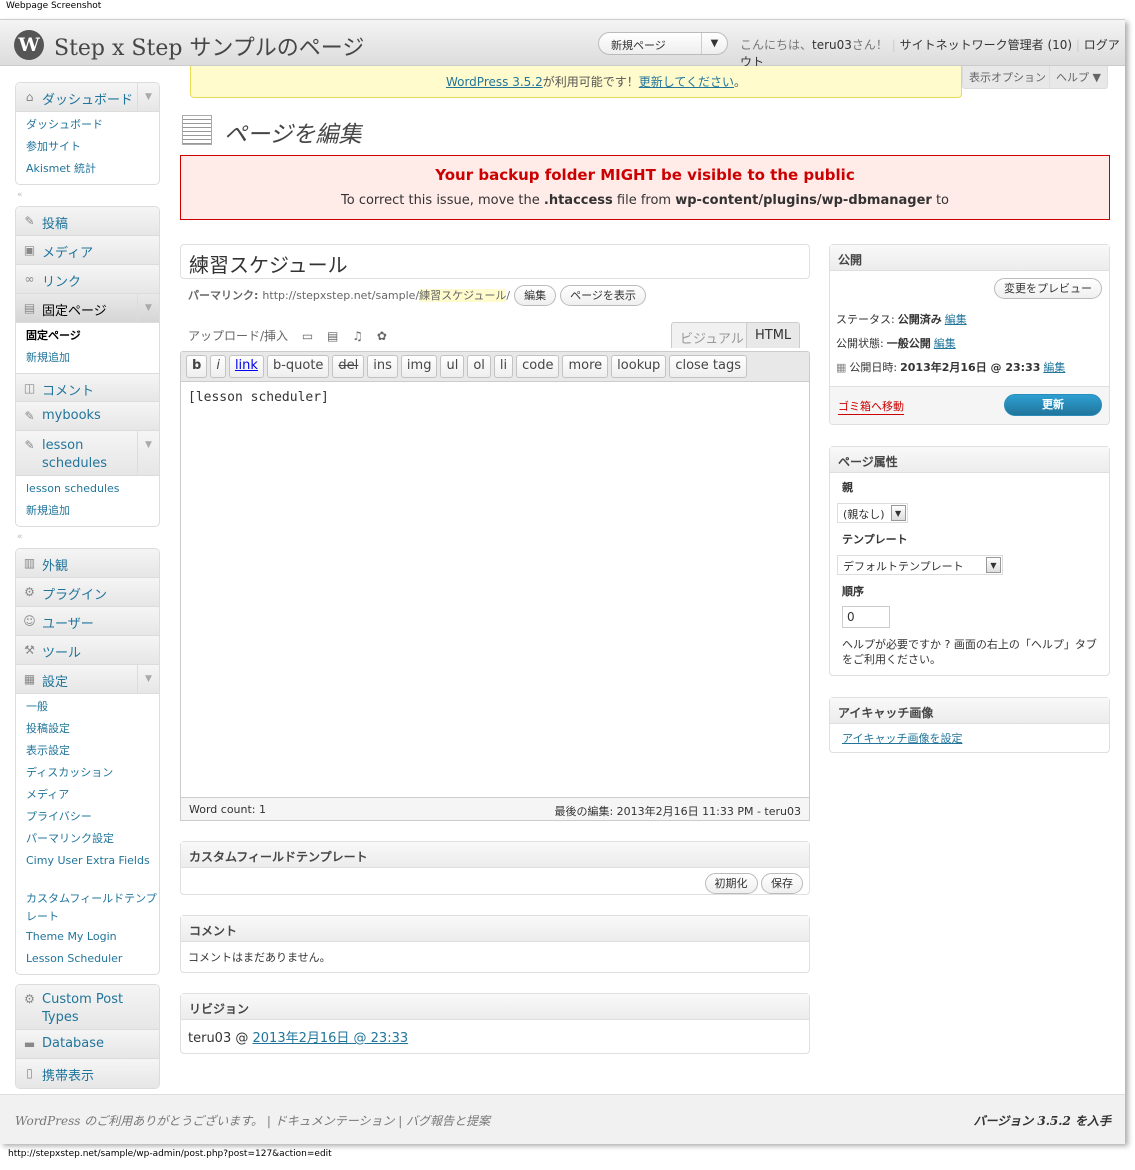 The width and height of the screenshot is (1135, 1170). I want to click on cft-init-button: 初期化, so click(731, 883).